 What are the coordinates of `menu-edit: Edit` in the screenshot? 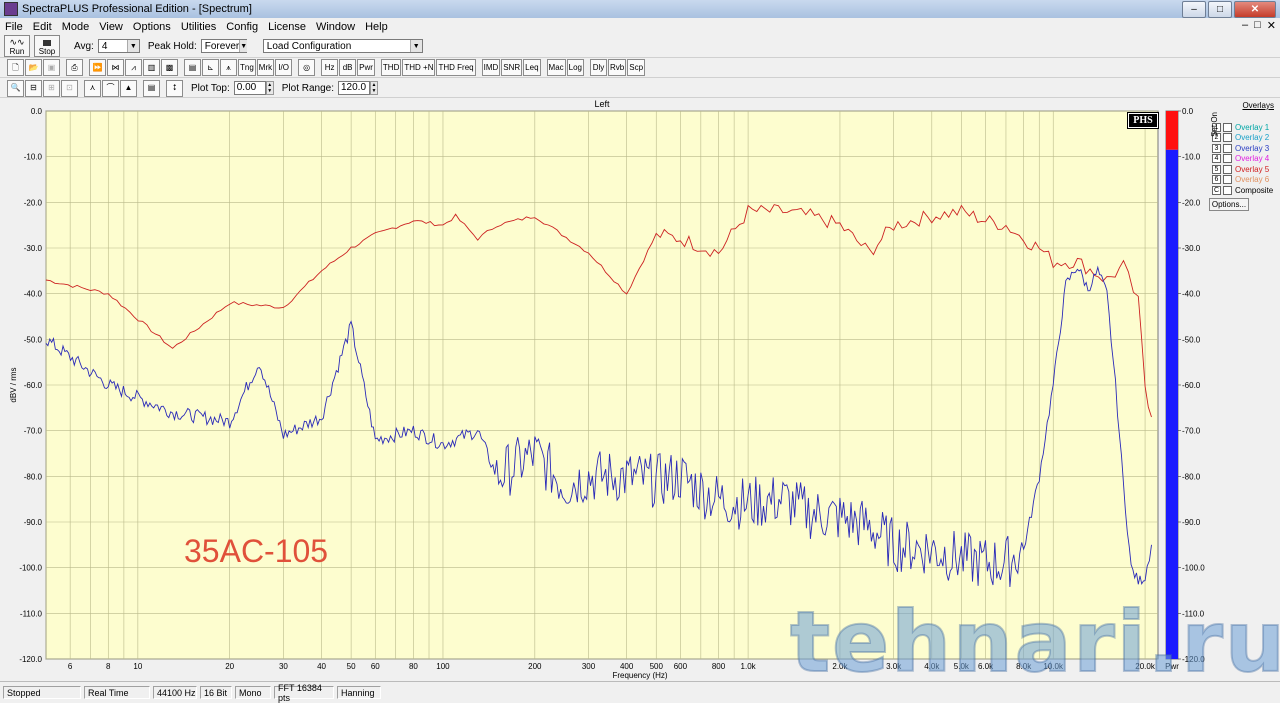 It's located at (42, 27).